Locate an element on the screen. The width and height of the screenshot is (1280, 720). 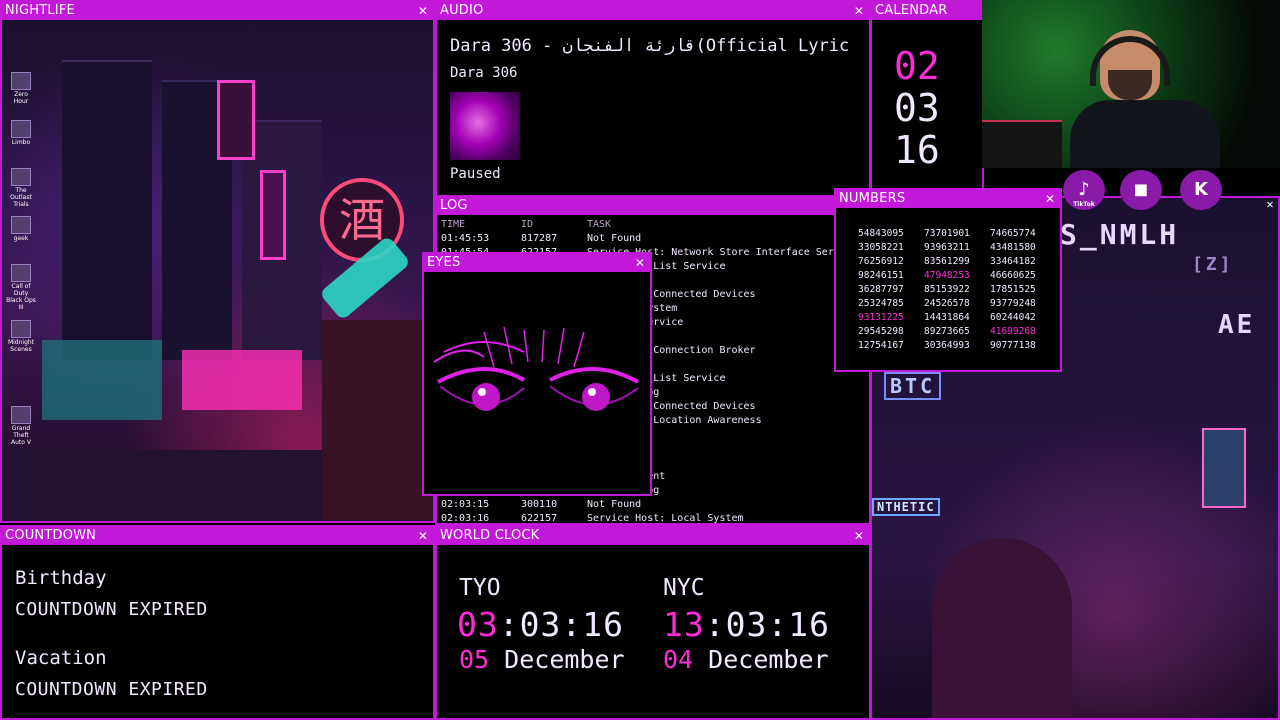
city-label: NYC is located at coordinates (684, 588).